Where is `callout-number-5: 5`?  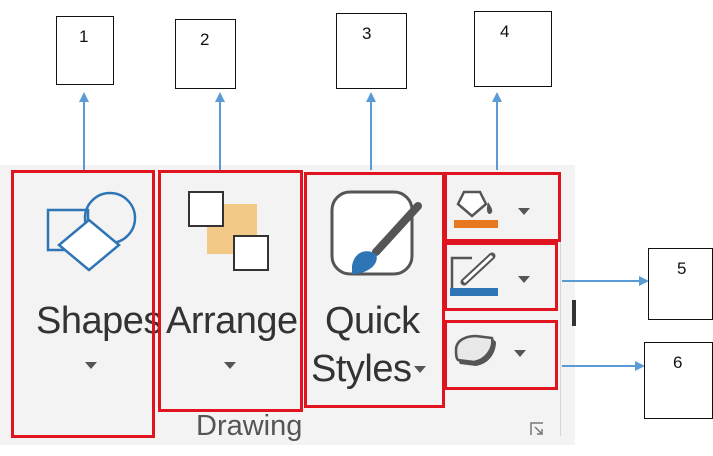
callout-number-5: 5 is located at coordinates (682, 268).